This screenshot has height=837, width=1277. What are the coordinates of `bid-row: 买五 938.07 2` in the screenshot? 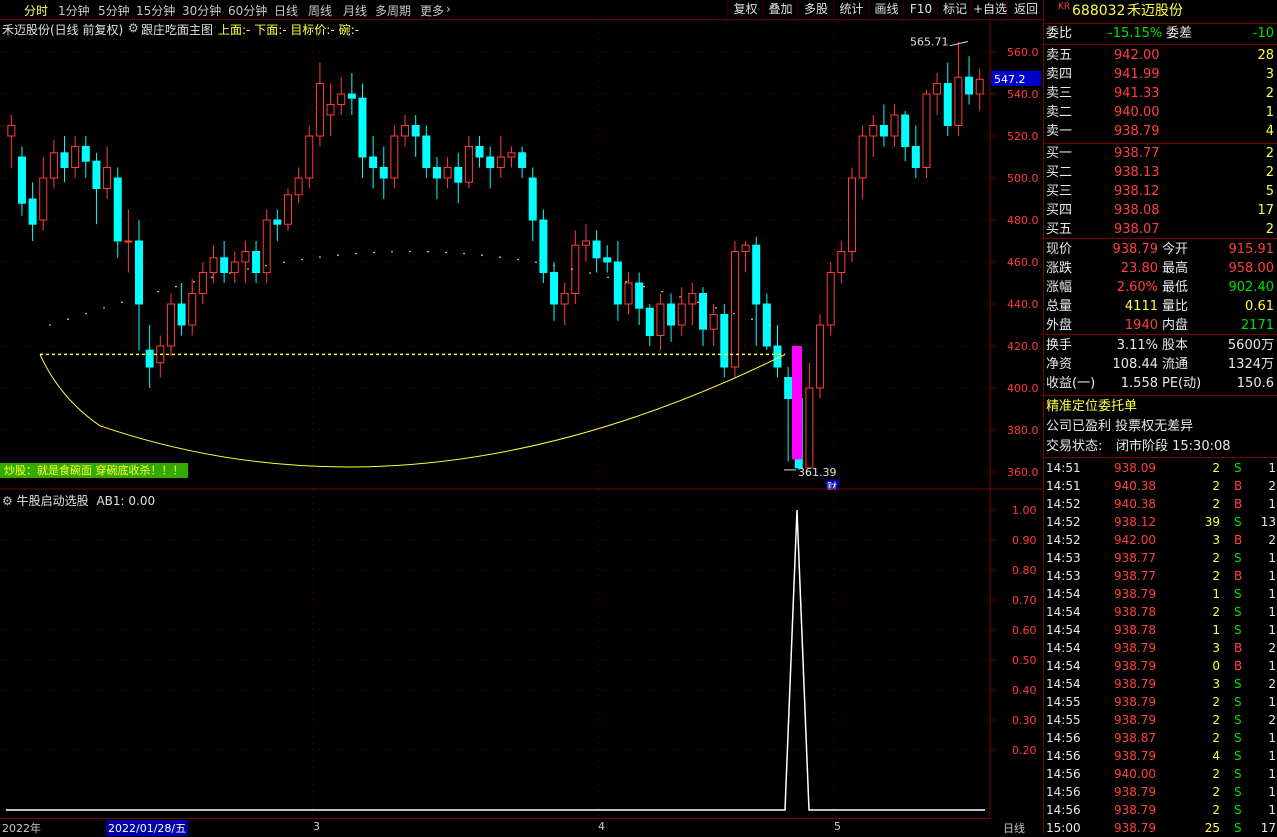 It's located at (1160, 230).